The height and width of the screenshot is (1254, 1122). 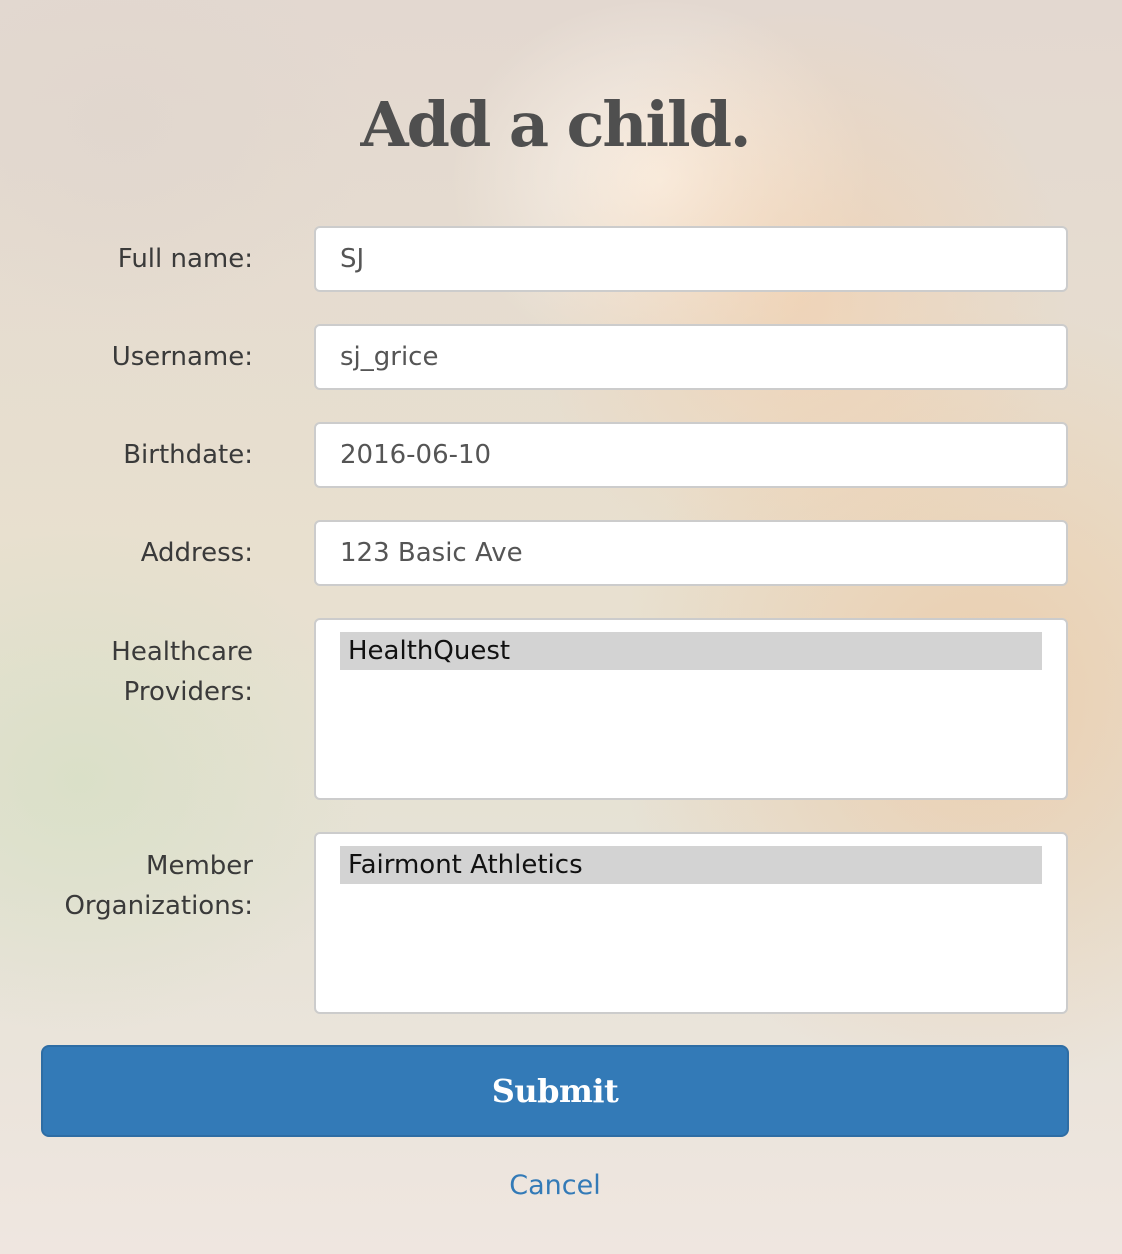 I want to click on healthcare-providers-select: HealthQuest, so click(x=691, y=709).